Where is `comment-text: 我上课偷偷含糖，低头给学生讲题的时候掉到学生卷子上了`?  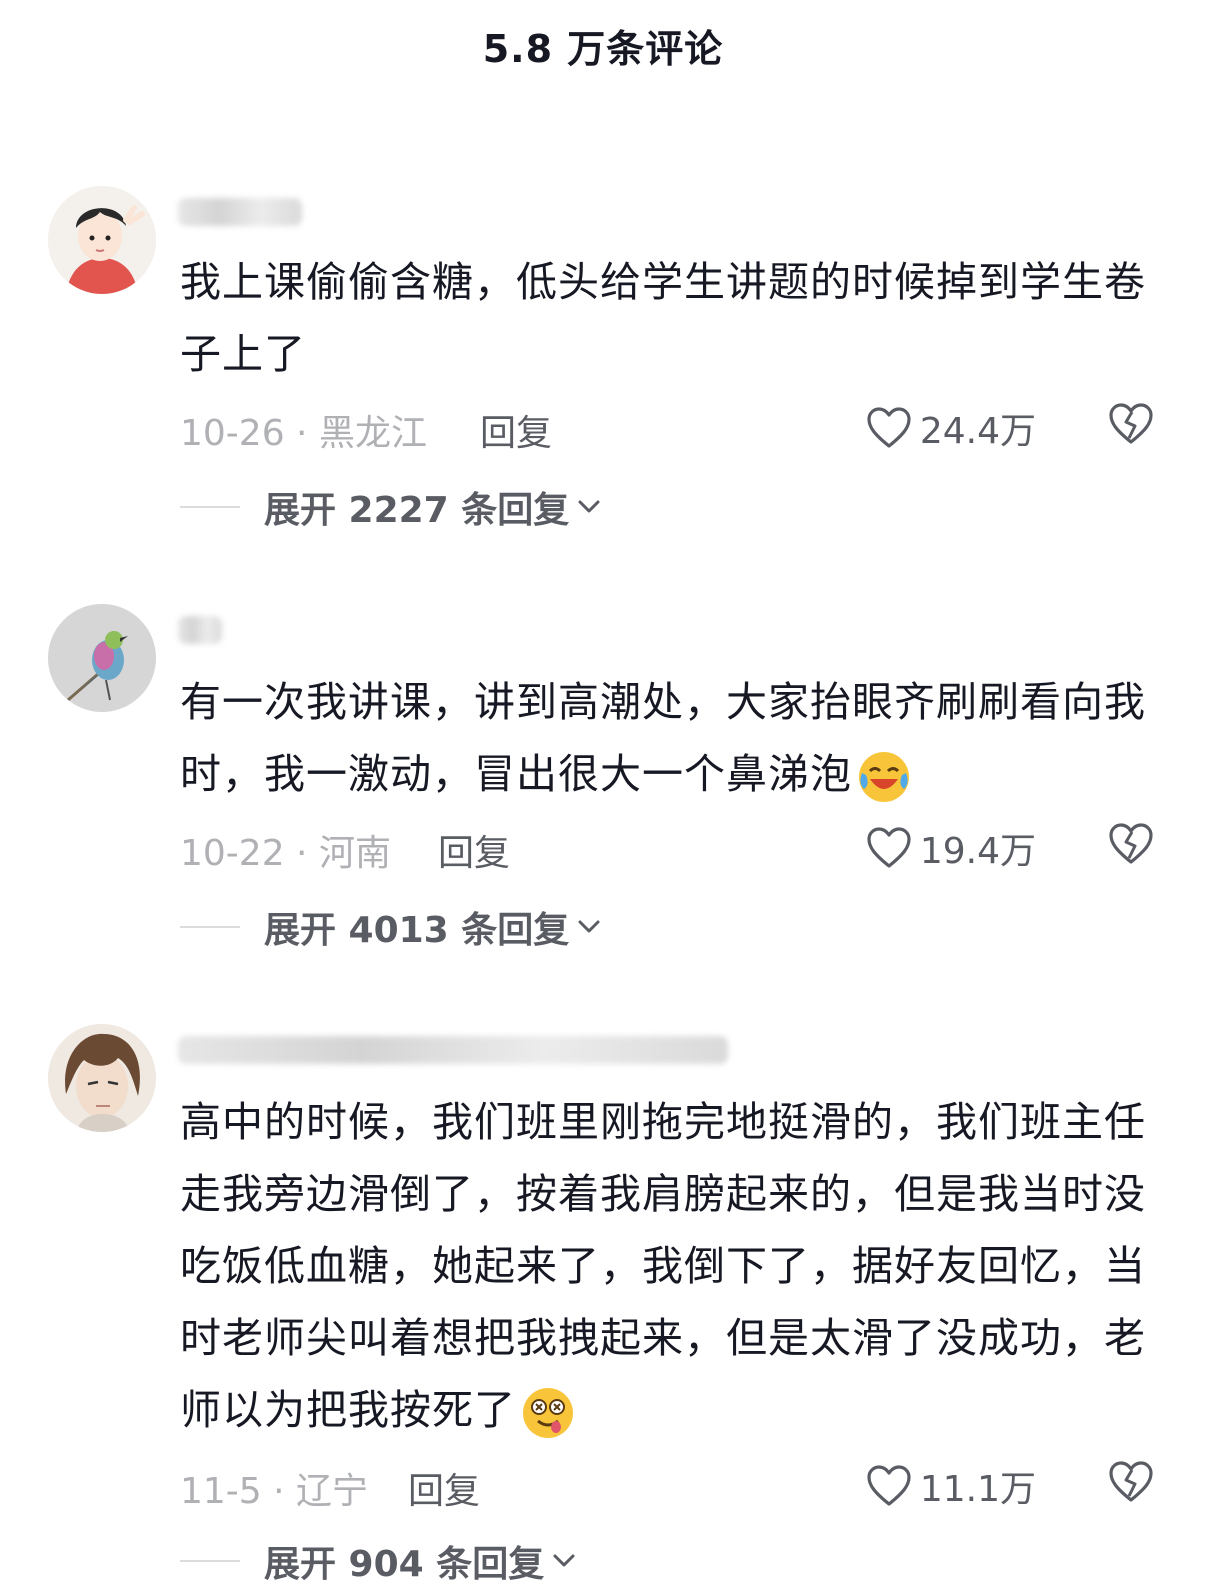 comment-text: 我上课偷偷含糖，低头给学生讲题的时候掉到学生卷子上了 is located at coordinates (663, 318).